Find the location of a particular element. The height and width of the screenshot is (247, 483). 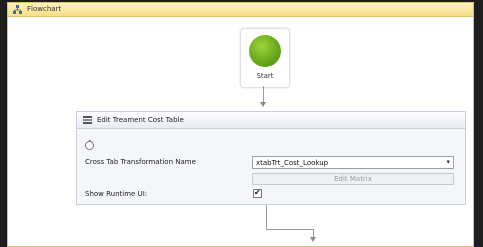

flowchart-icon is located at coordinates (17, 9).